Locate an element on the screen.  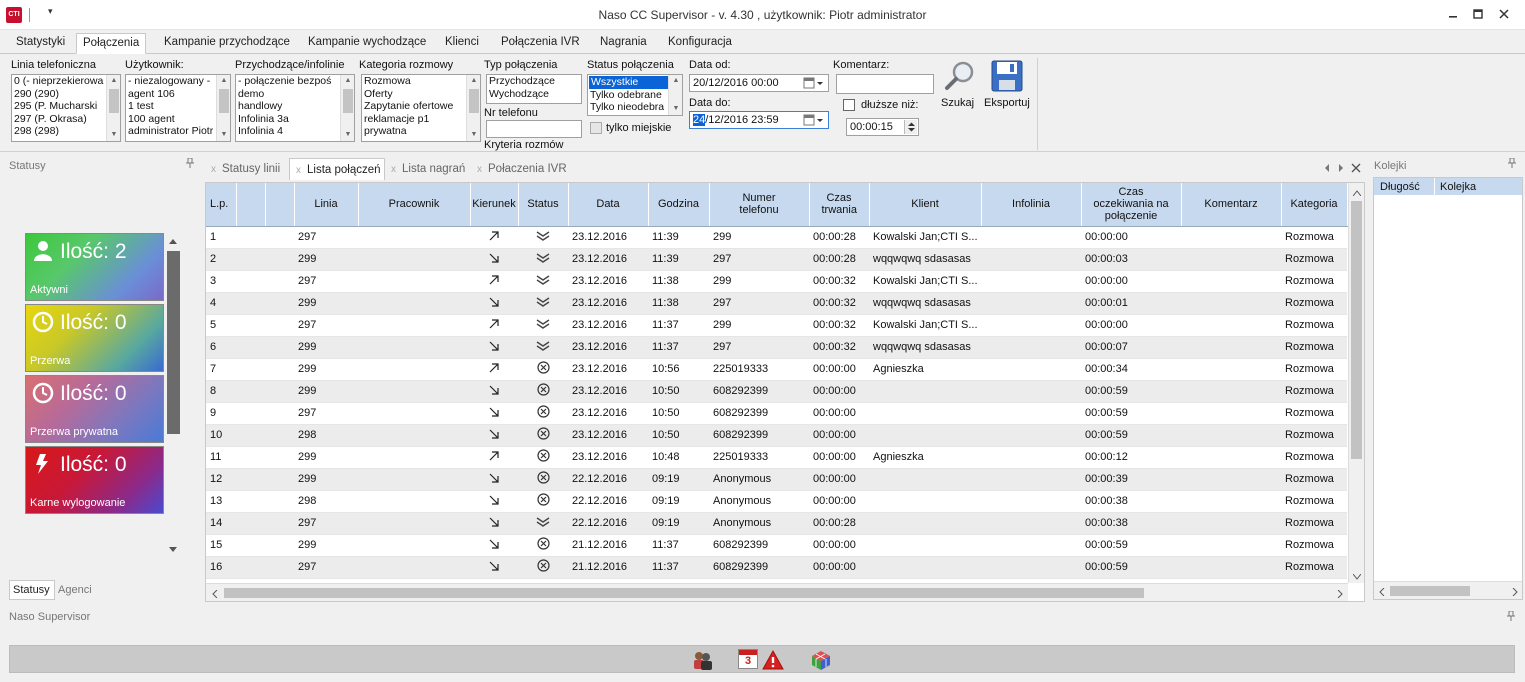
phone-input is located at coordinates (534, 129).